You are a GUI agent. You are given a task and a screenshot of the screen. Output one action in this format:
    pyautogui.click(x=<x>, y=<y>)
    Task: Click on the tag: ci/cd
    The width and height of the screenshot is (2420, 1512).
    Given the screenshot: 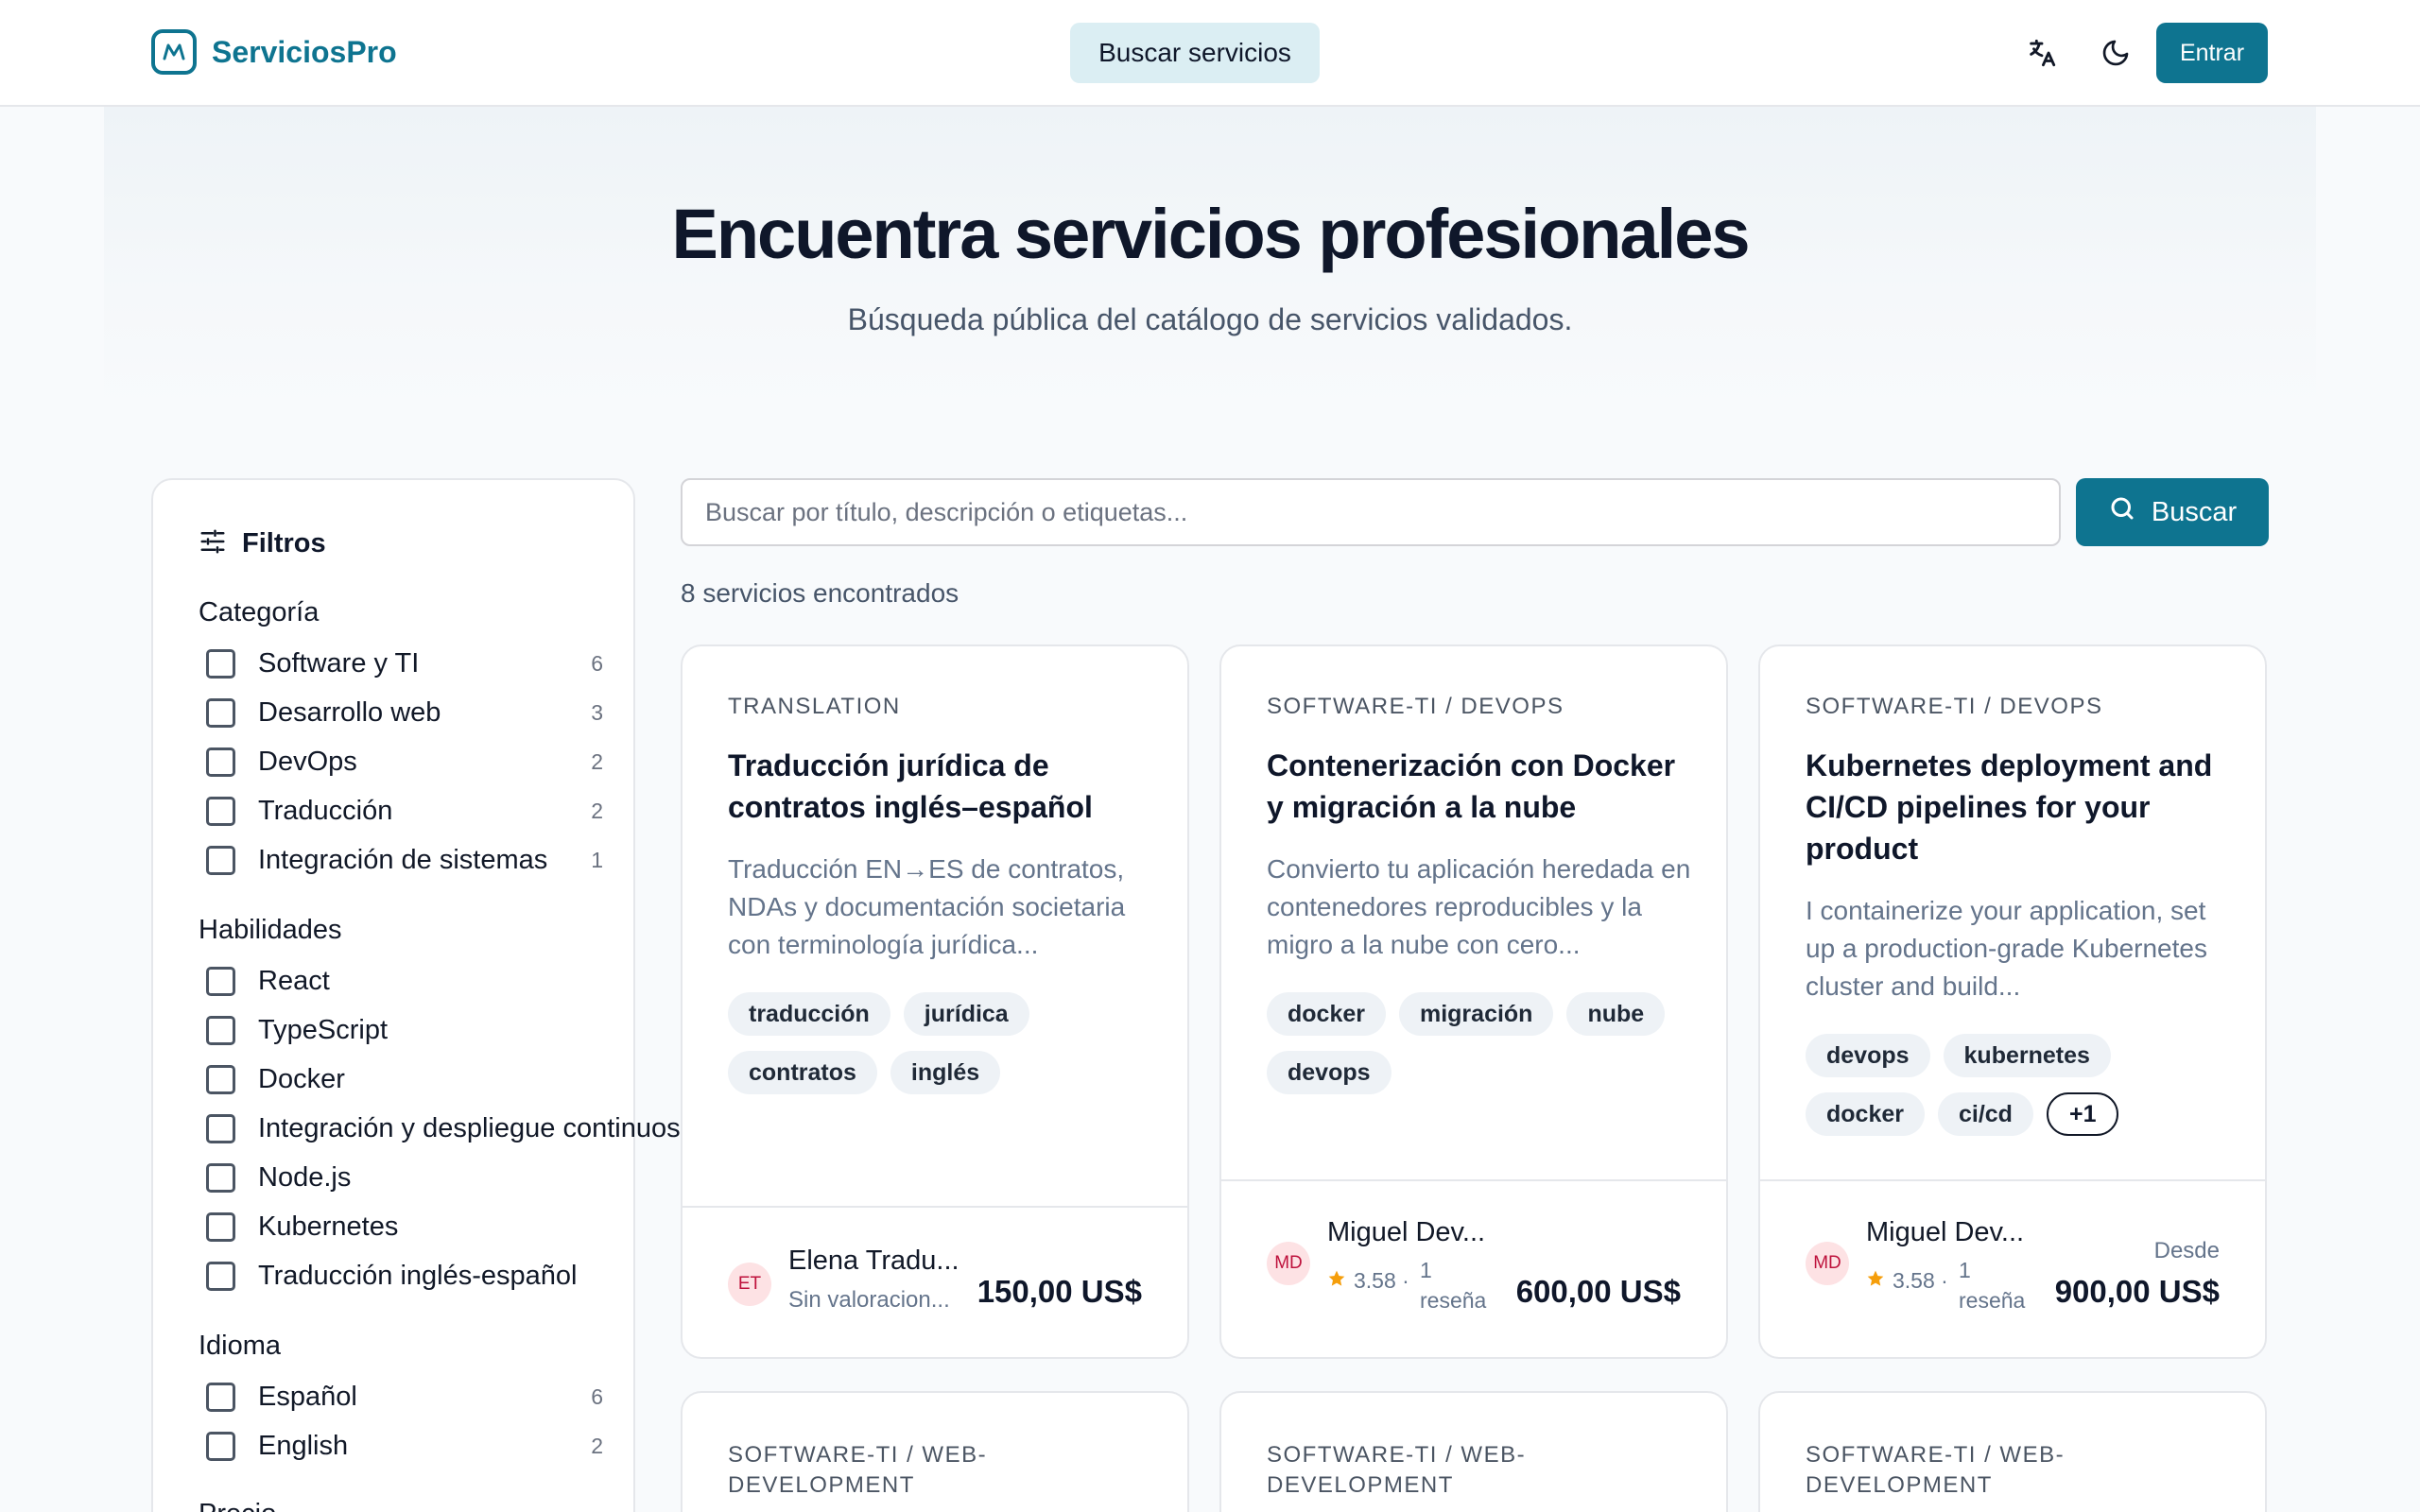 What is the action you would take?
    pyautogui.click(x=1985, y=1114)
    